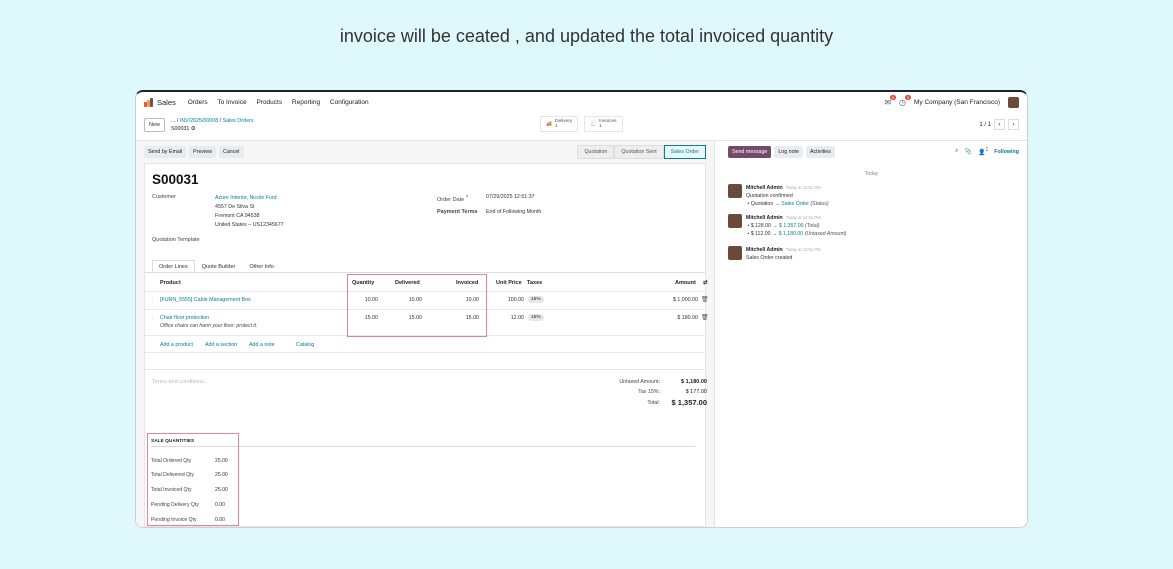 Image resolution: width=1173 pixels, height=569 pixels. I want to click on col-unit-price: Unit Price, so click(509, 283).